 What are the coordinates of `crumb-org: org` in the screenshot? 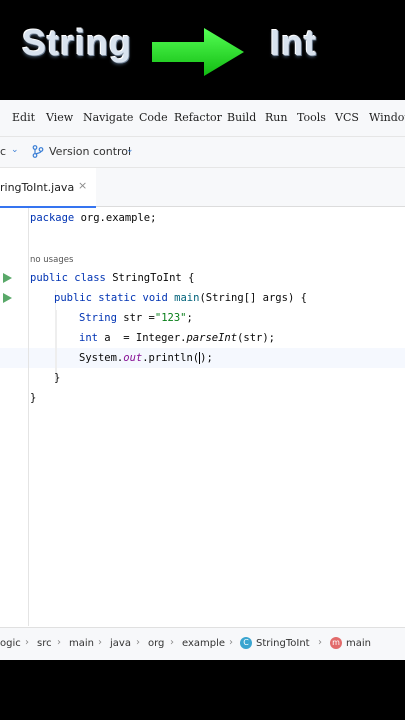 It's located at (156, 643).